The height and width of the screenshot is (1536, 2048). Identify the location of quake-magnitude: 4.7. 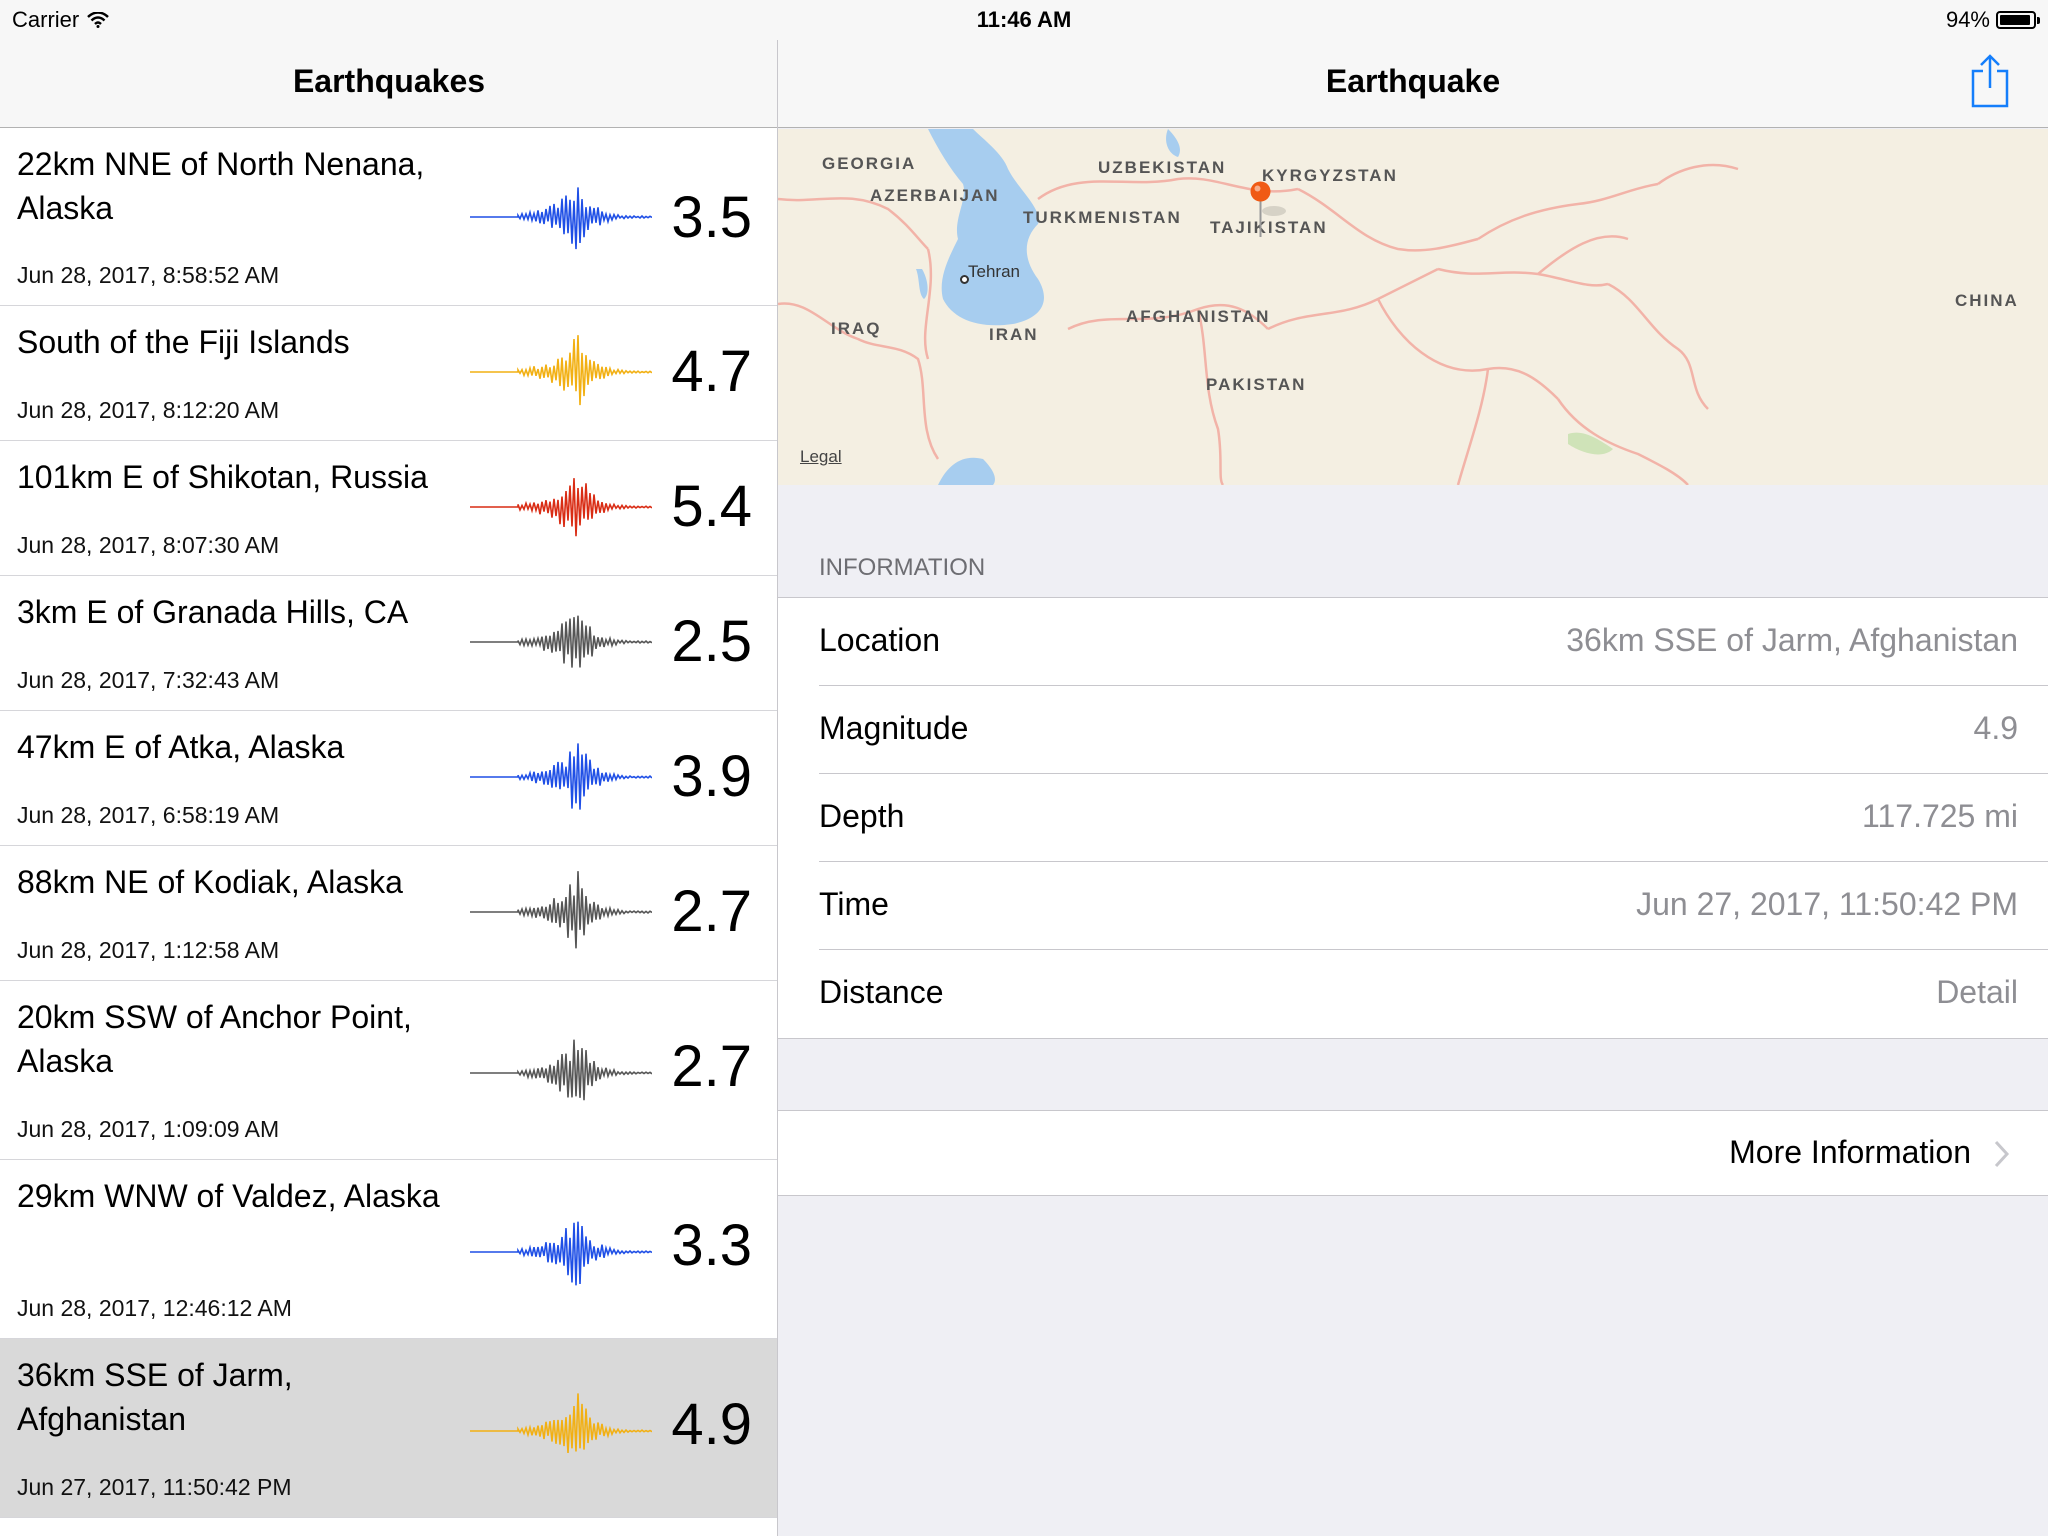
(711, 371).